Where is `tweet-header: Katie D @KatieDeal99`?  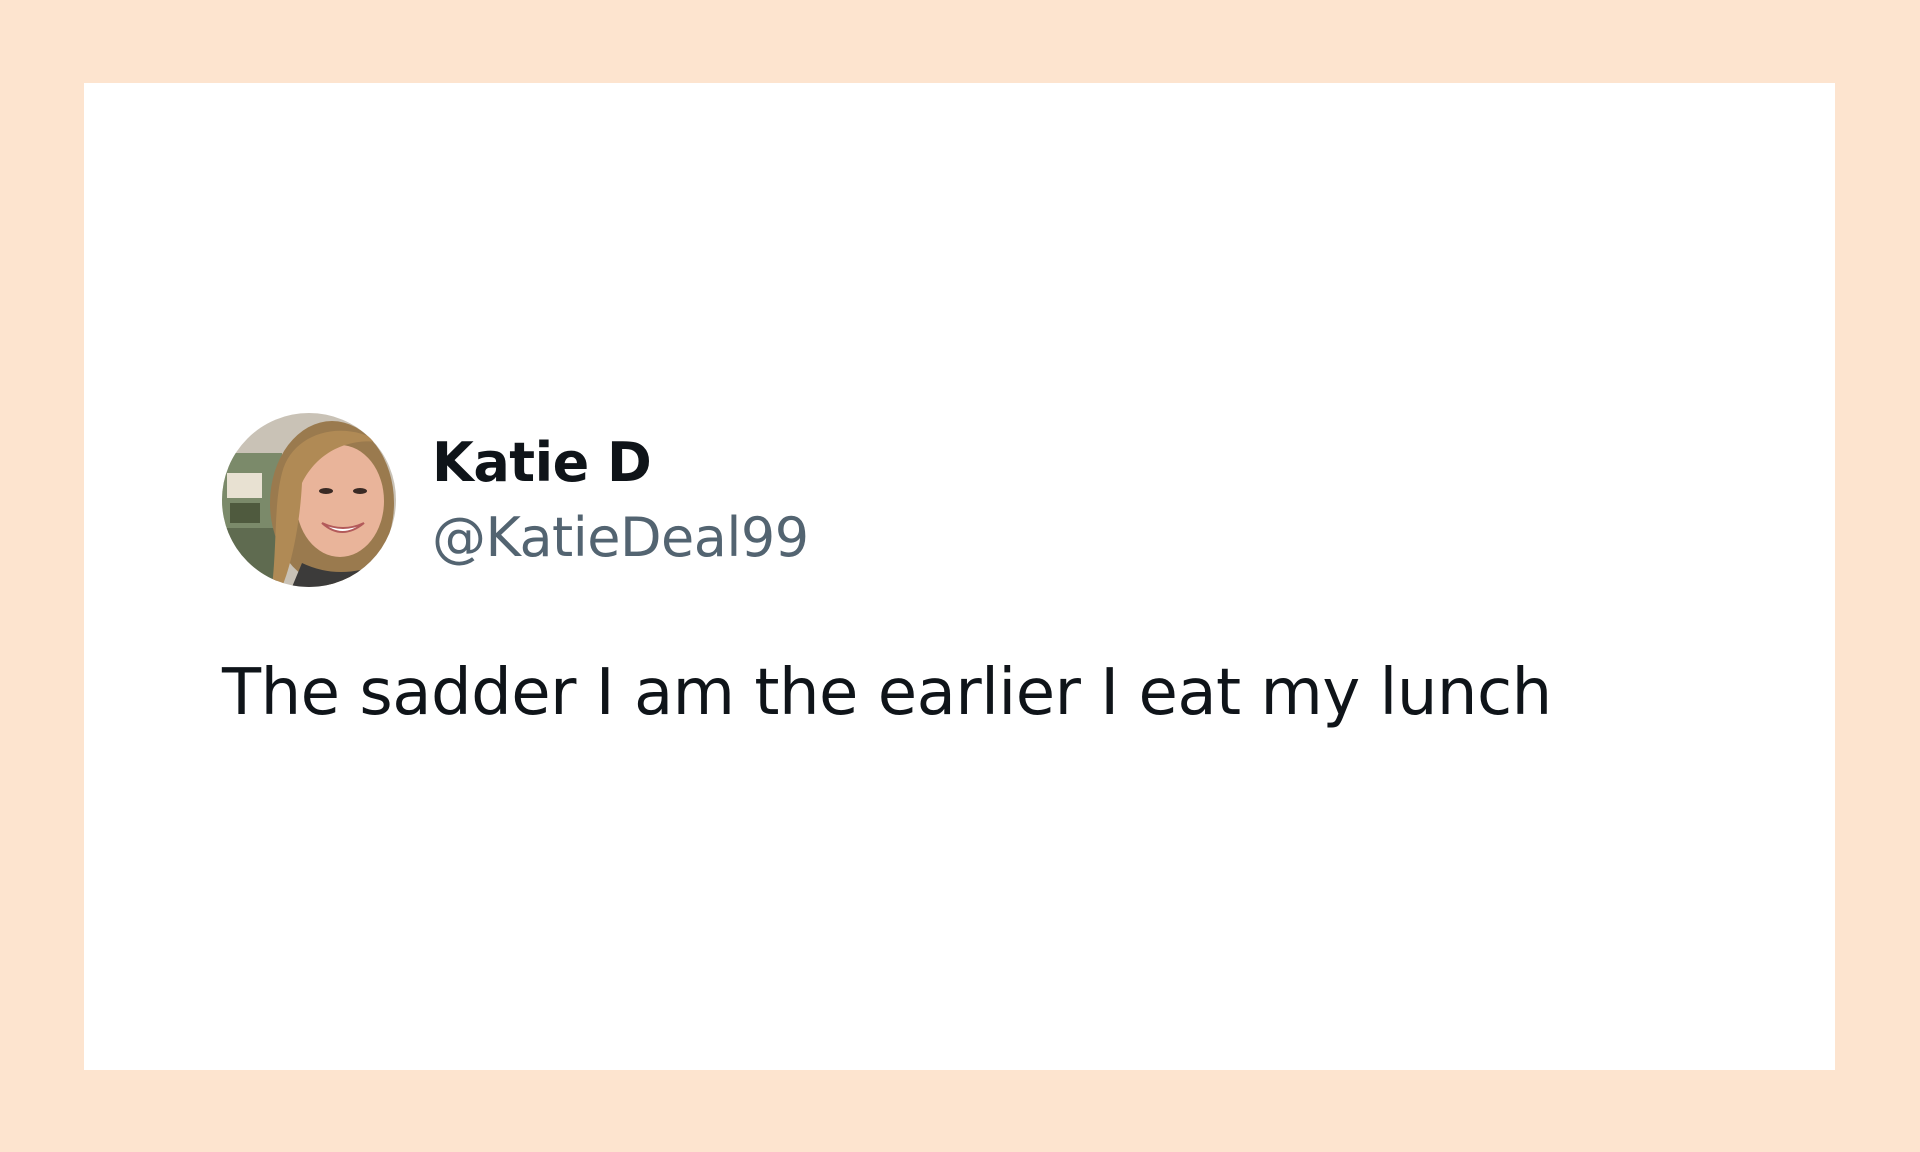
tweet-header: Katie D @KatieDeal99 is located at coordinates (972, 500).